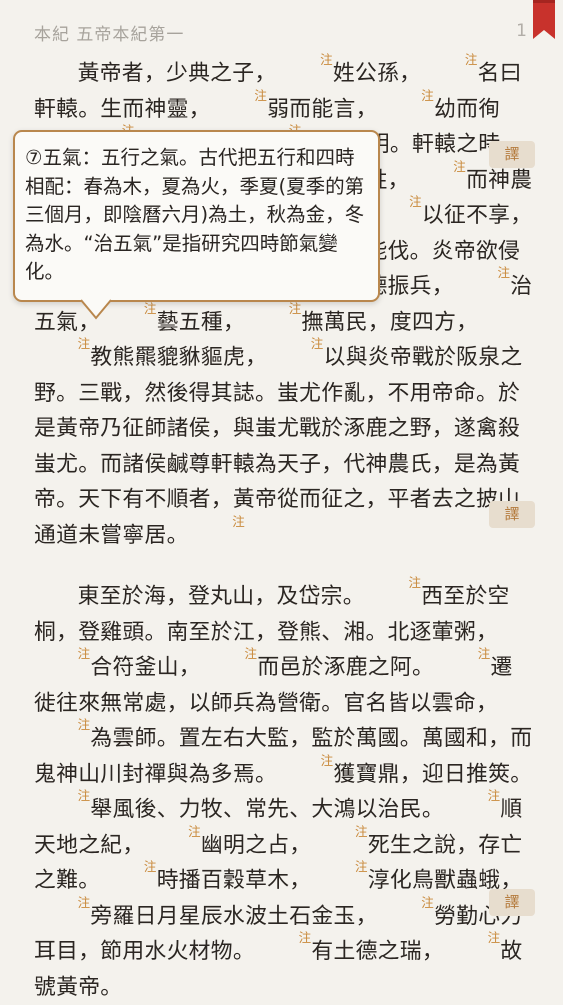 The image size is (563, 1005). What do you see at coordinates (96, 309) in the screenshot?
I see `popup-pointer` at bounding box center [96, 309].